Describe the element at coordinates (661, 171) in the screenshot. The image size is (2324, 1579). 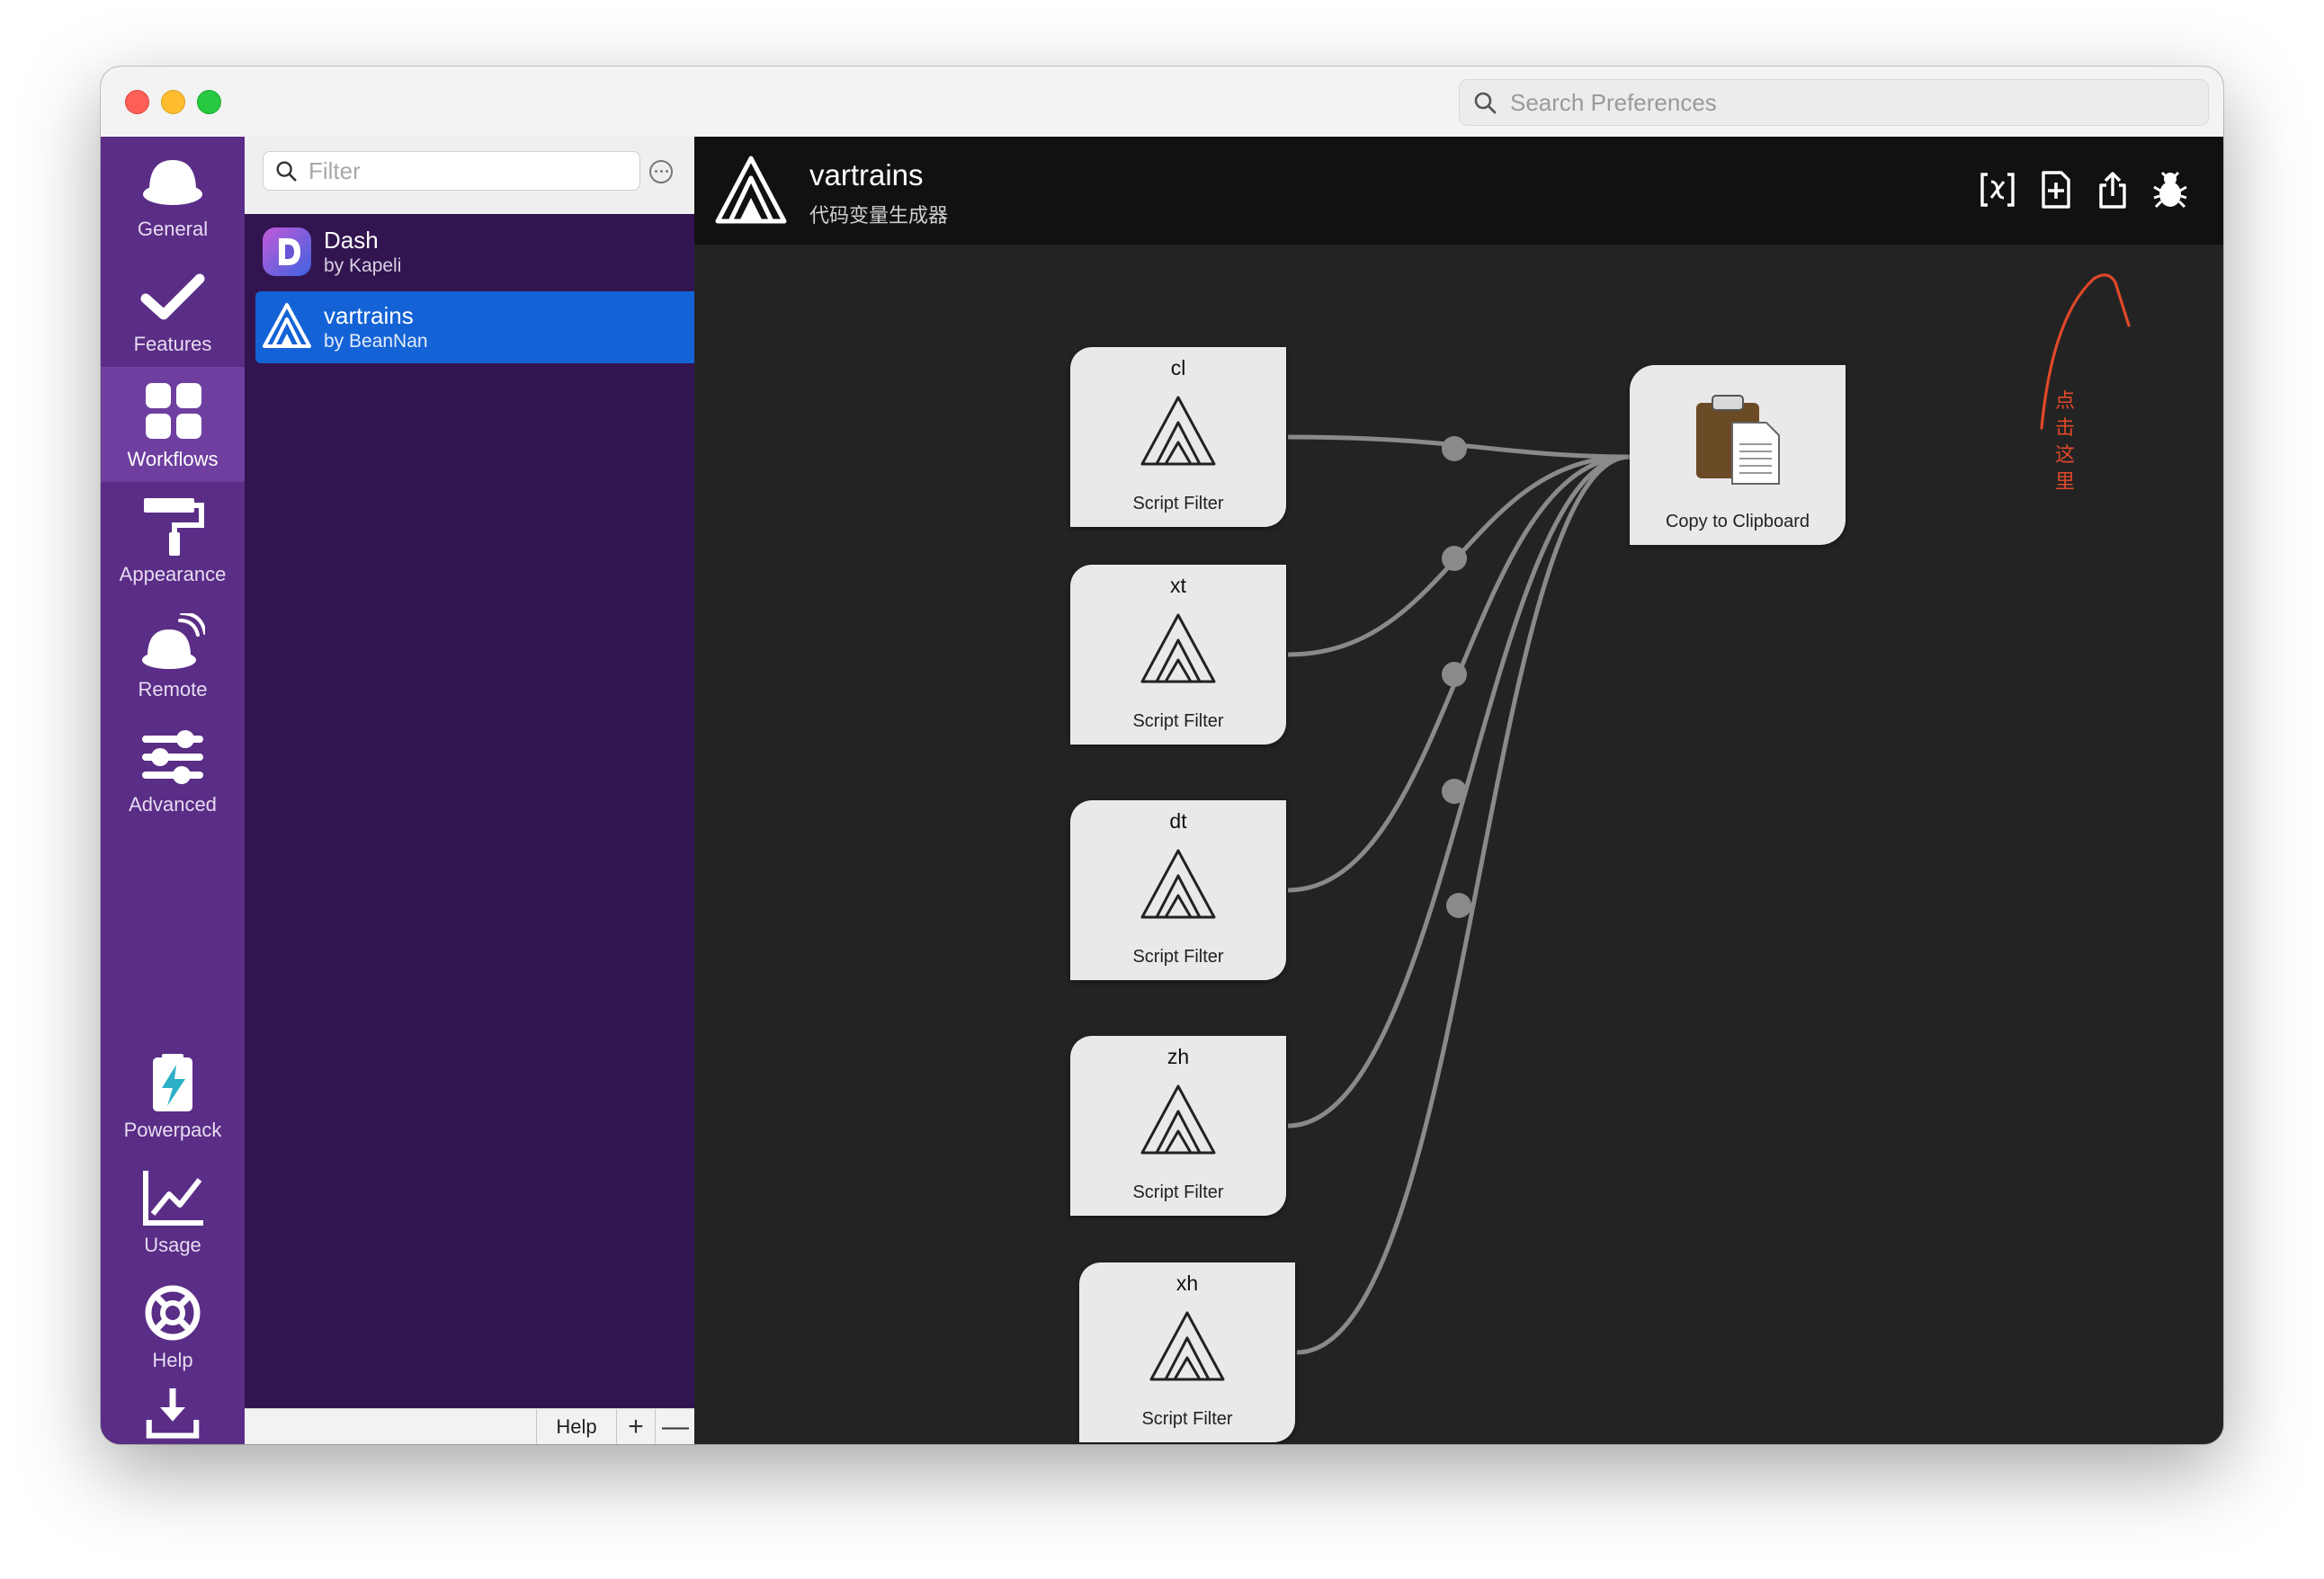
I see `more-options-icon` at that location.